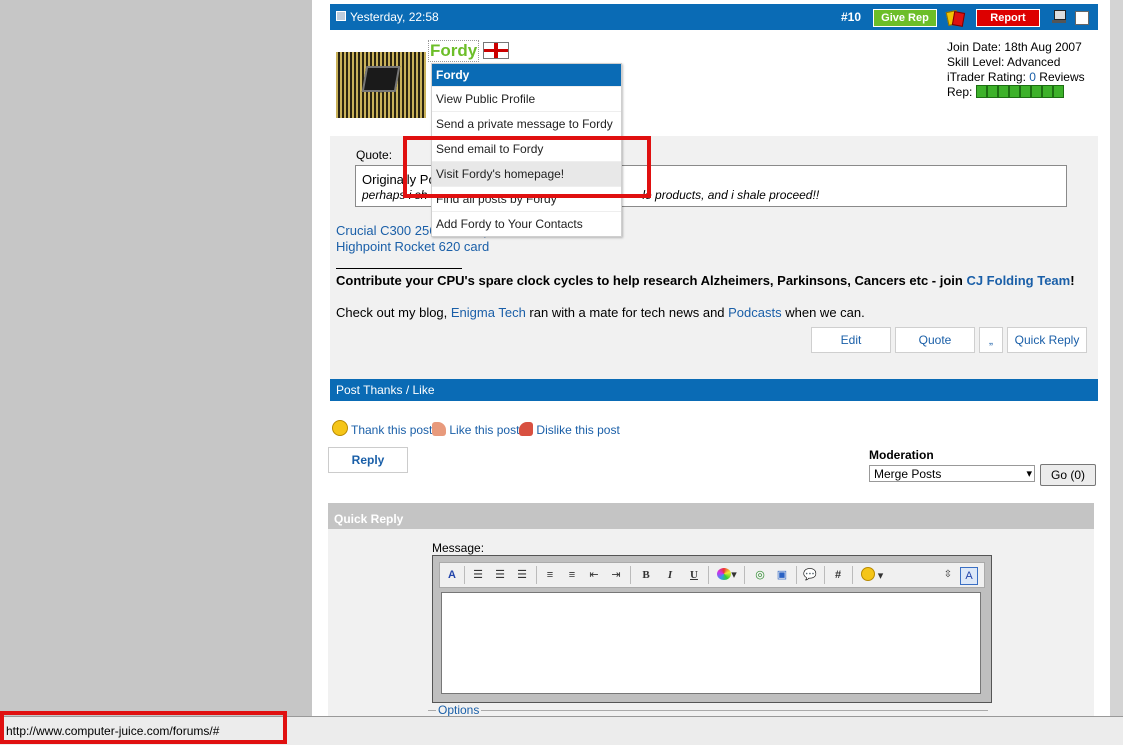 The image size is (1123, 745). I want to click on report-button: Report, so click(1008, 18).